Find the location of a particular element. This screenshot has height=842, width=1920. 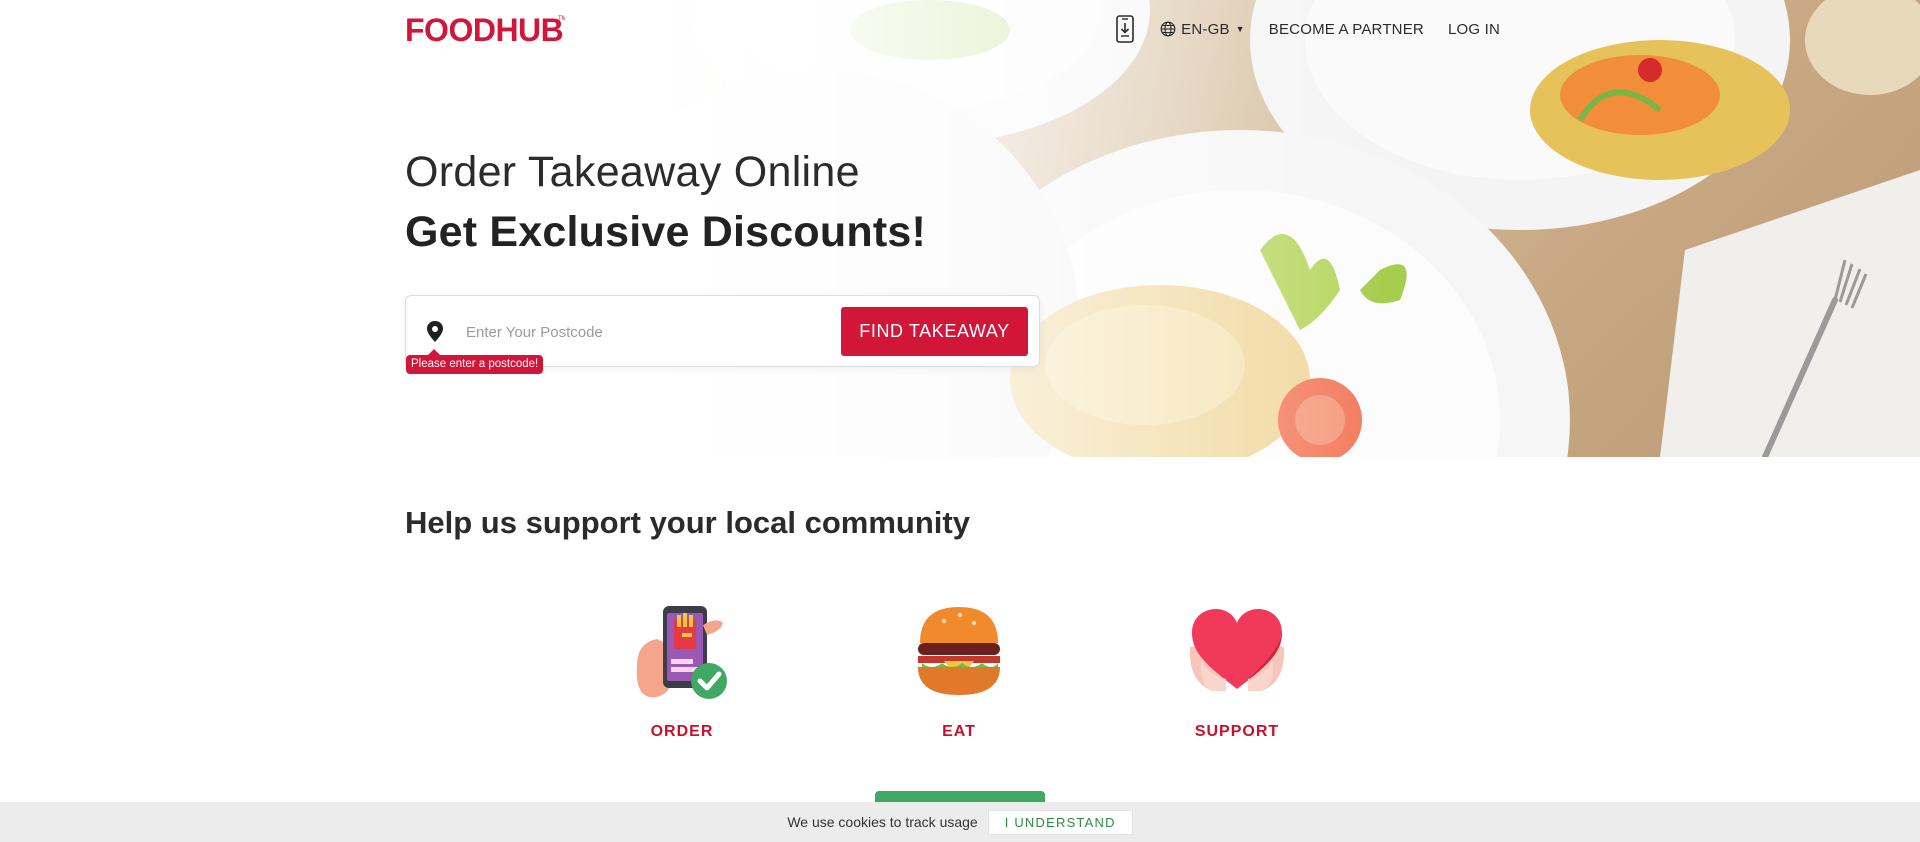

postcode-input is located at coordinates (636, 332).